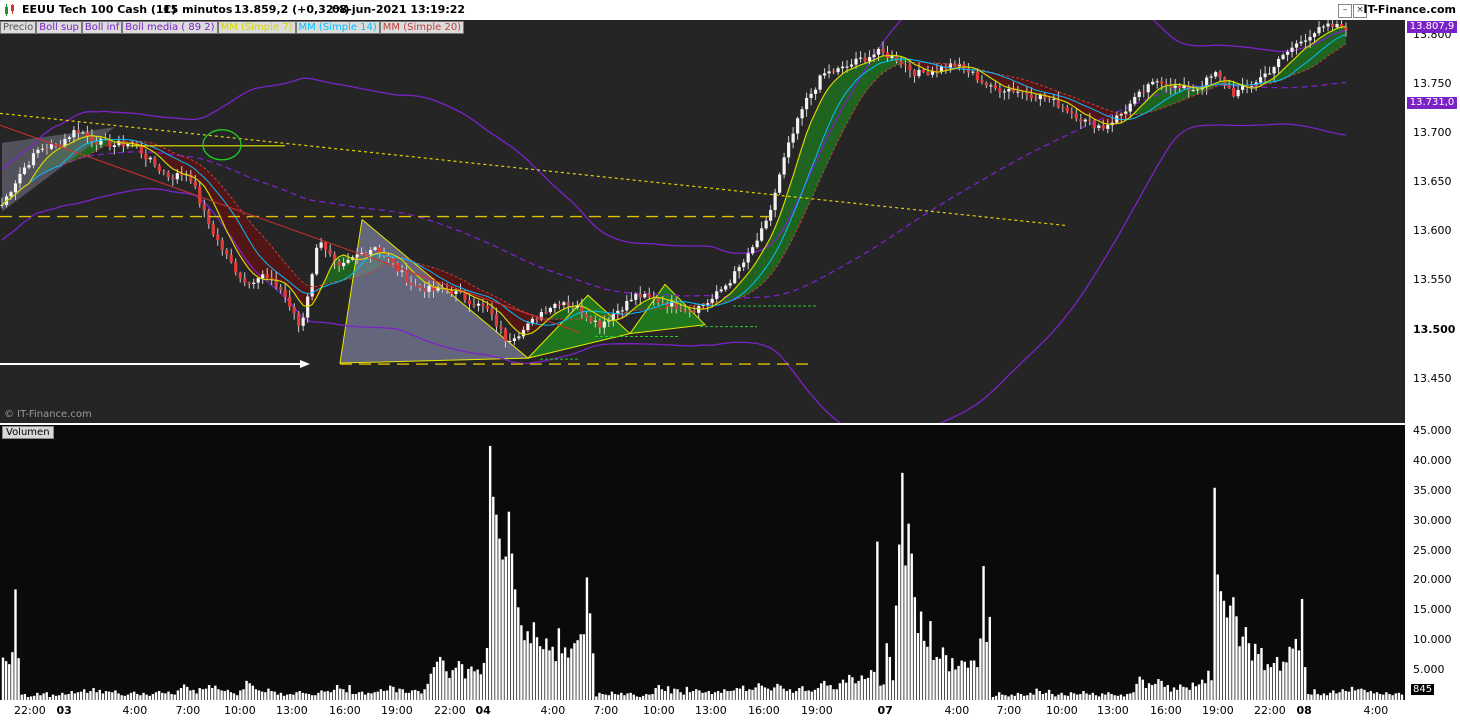 Image resolution: width=1460 pixels, height=720 pixels. I want to click on legend-item: MM (Simple 14), so click(337, 27).